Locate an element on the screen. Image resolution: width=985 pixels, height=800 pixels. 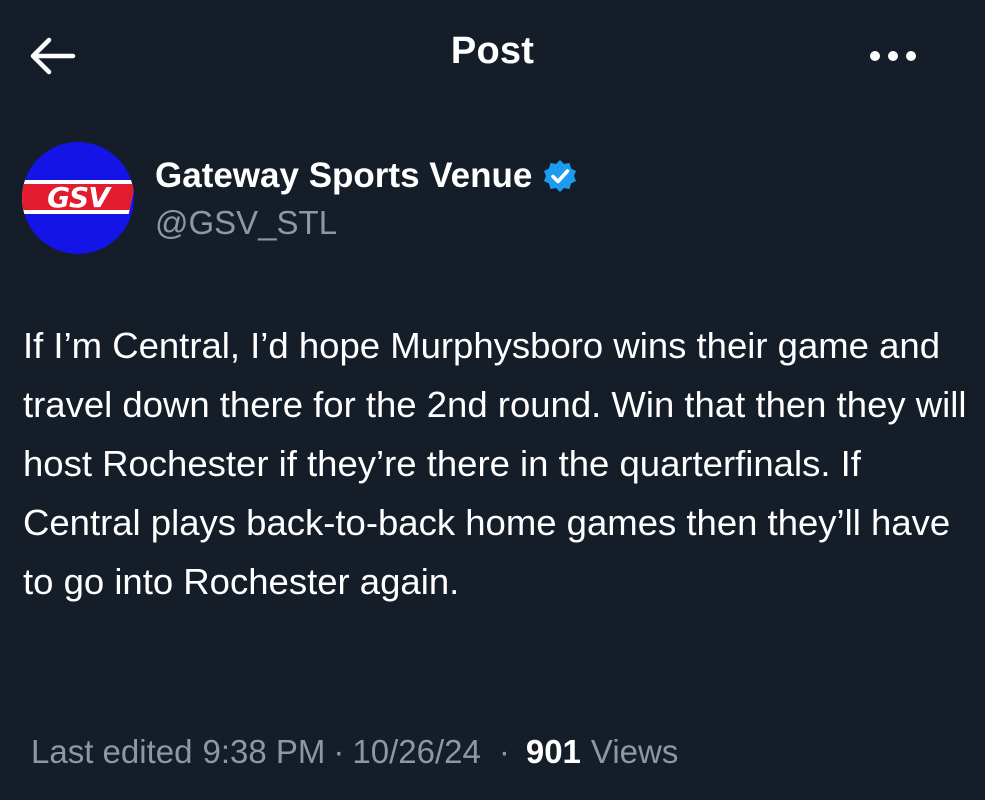
author-name-row: Gateway Sports Venue is located at coordinates (366, 176).